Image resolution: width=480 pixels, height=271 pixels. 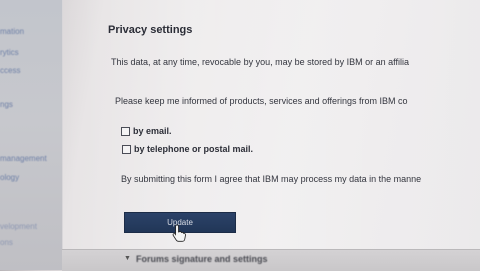 I want to click on phone-mail-option-row: by telephone or postal mail., so click(x=187, y=149).